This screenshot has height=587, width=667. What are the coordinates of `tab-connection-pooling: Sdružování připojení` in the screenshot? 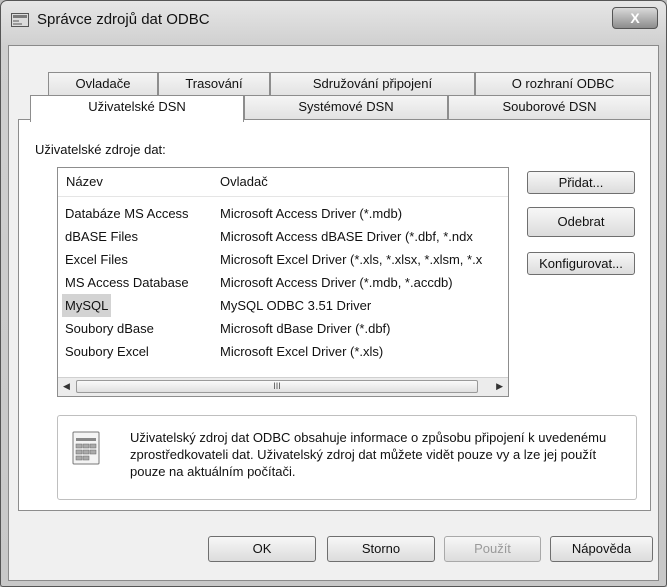 It's located at (372, 84).